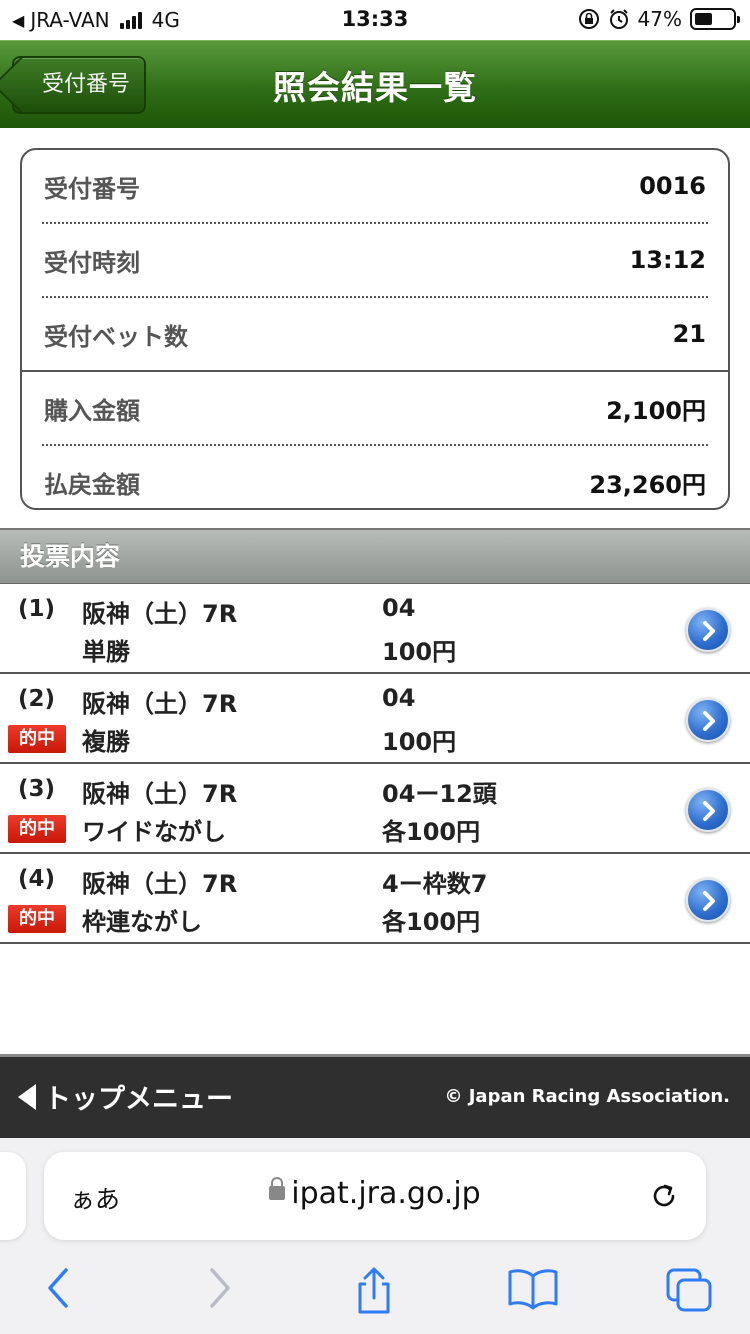 The image size is (750, 1334). What do you see at coordinates (667, 260) in the screenshot?
I see `summary-value: 13:12` at bounding box center [667, 260].